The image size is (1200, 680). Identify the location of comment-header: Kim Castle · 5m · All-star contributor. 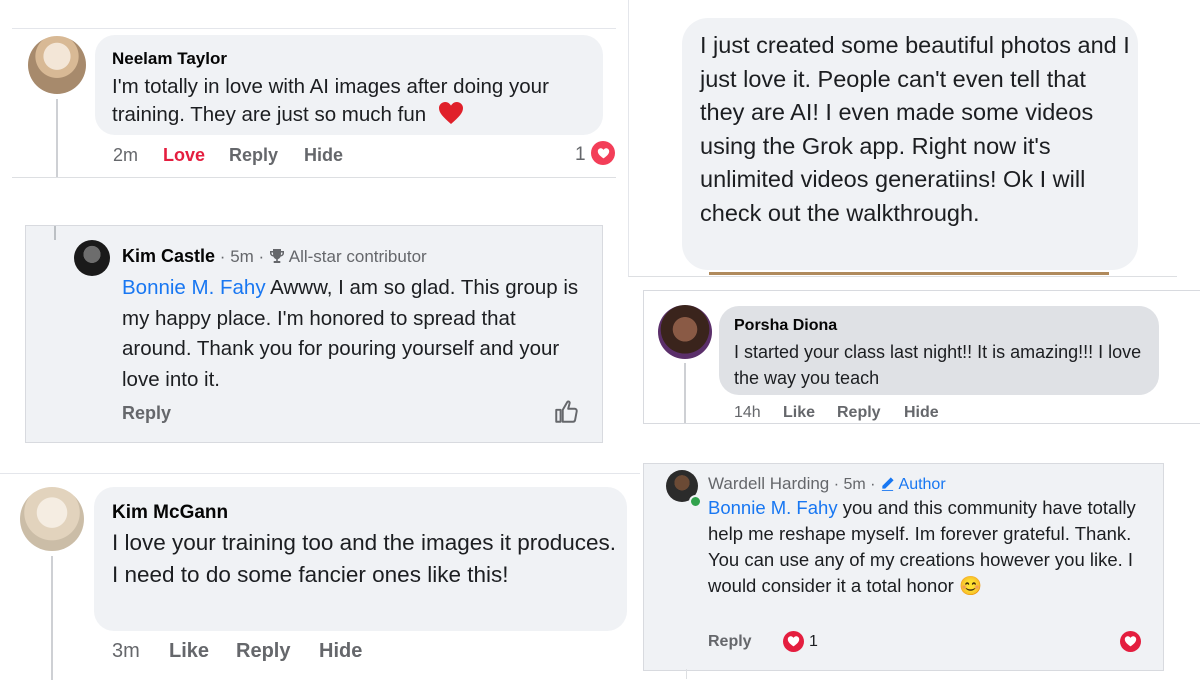
(274, 257).